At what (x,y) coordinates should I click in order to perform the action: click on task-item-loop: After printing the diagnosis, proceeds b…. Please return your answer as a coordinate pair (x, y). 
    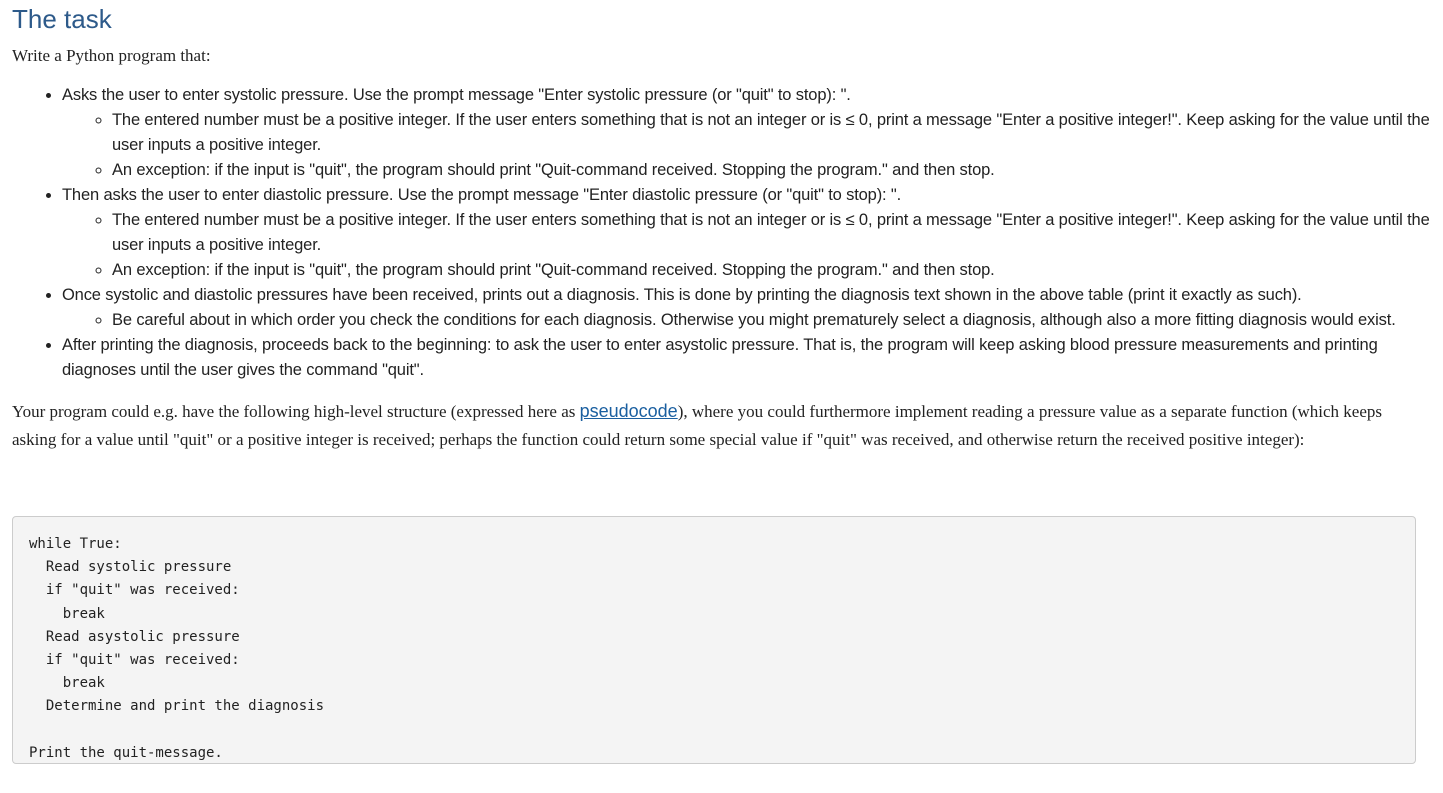
    Looking at the image, I should click on (748, 358).